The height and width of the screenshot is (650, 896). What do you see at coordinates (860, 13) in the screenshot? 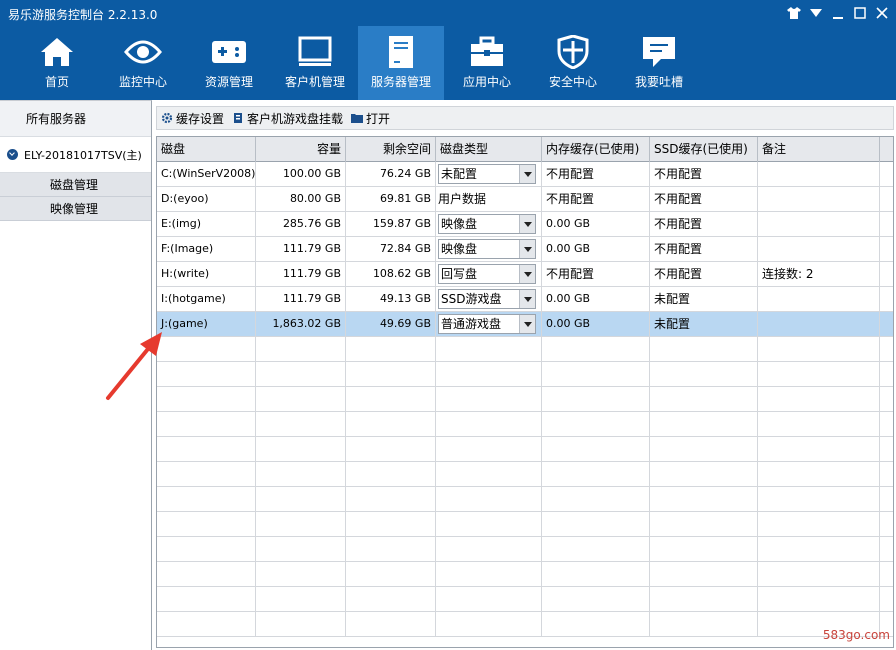
I see `maximize-icon` at bounding box center [860, 13].